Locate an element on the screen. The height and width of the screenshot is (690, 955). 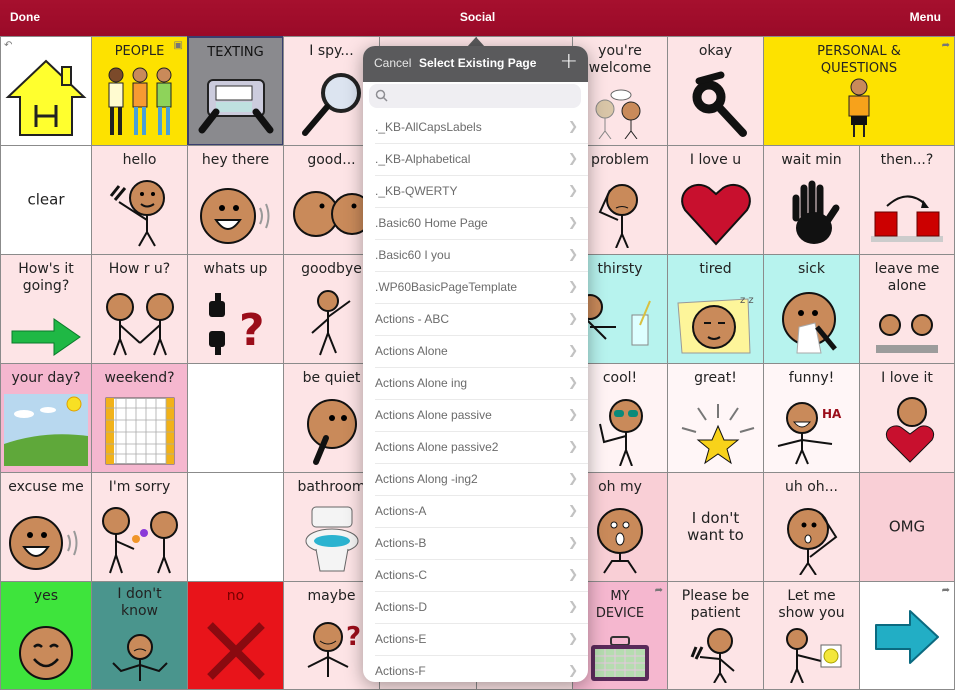
page-name: Actions-B is located at coordinates (401, 543).